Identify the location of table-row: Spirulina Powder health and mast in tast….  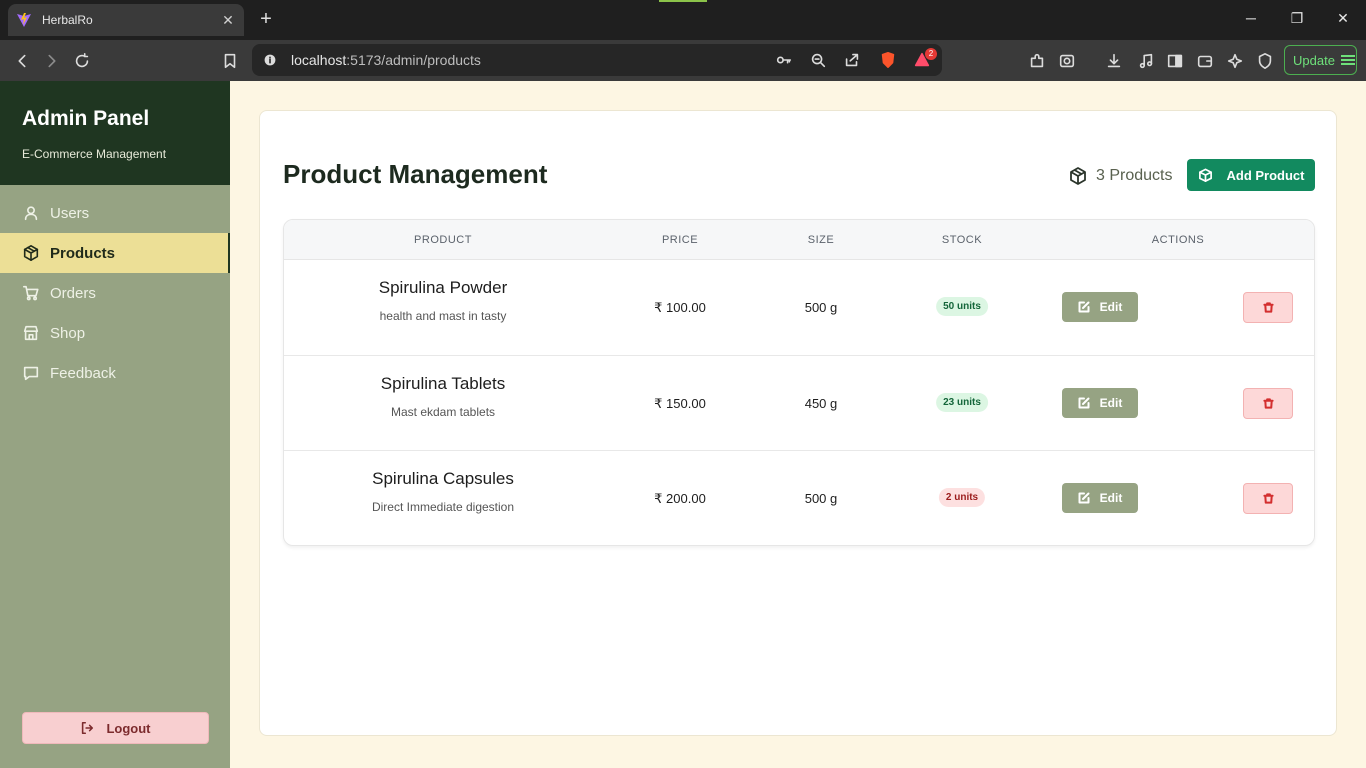
(799, 308).